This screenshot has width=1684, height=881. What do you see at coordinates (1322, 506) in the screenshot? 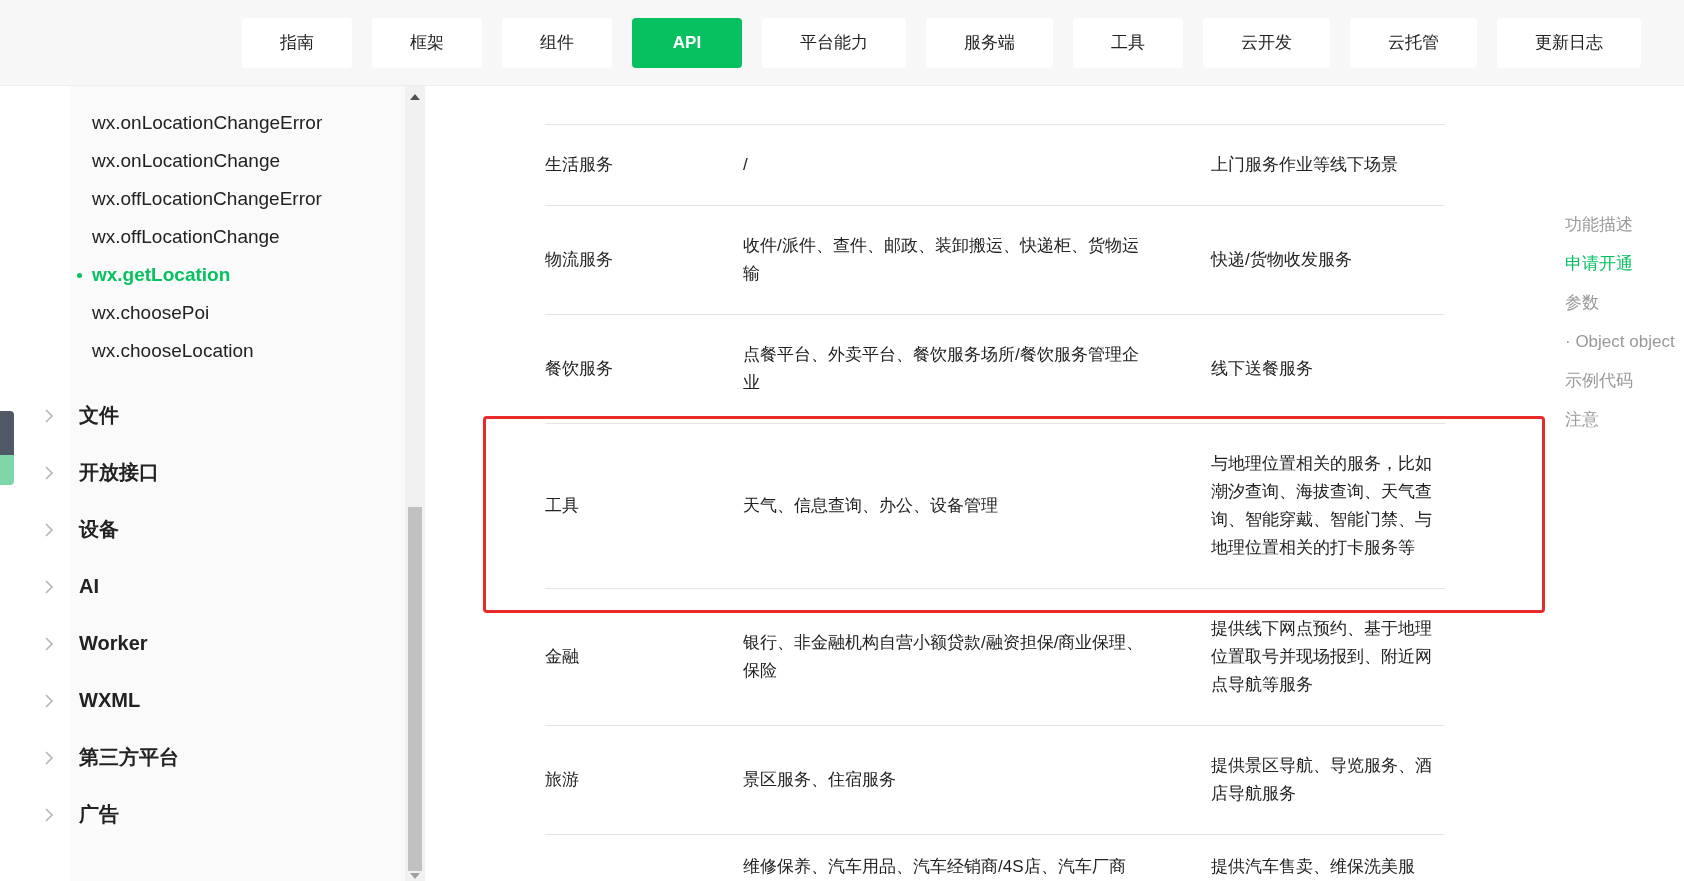
I see `table-cell-text: 与地理位置相关的服务，比如潮汐查询、海拔查询、天气查询、智能穿戴、智能门禁、与地理位置相关的打卡服务等` at bounding box center [1322, 506].